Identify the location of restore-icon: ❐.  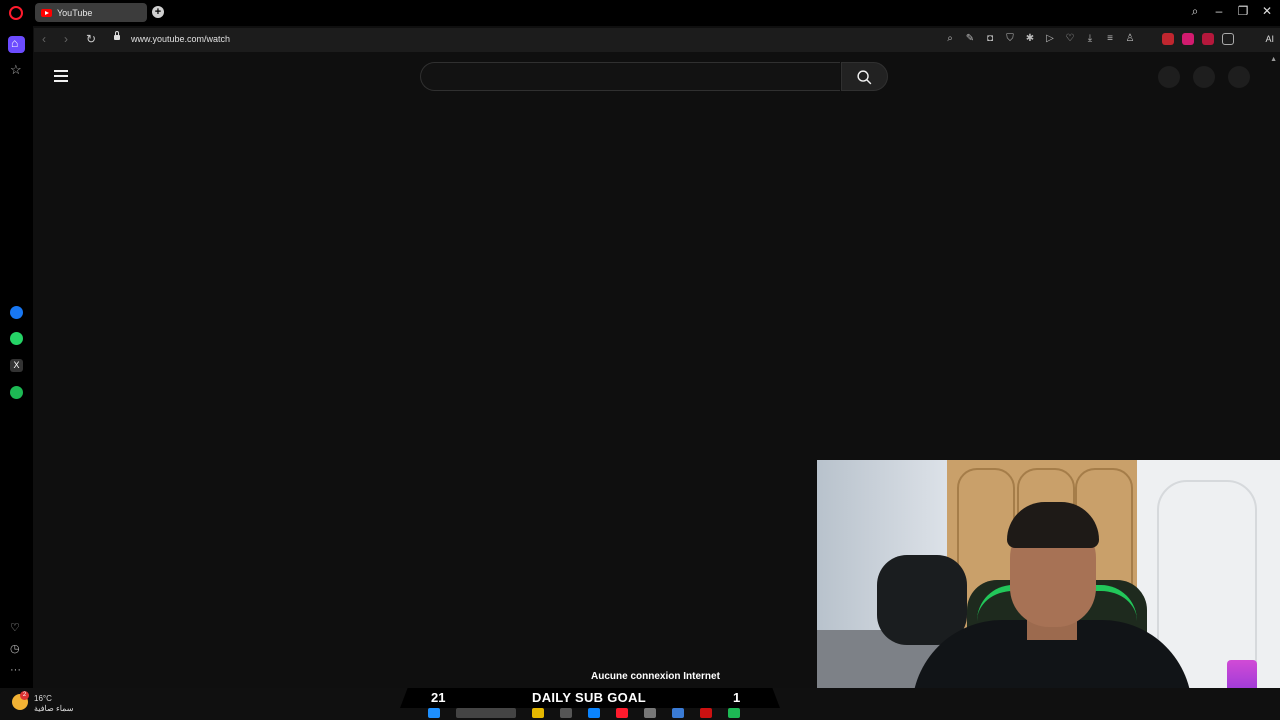
(1243, 11).